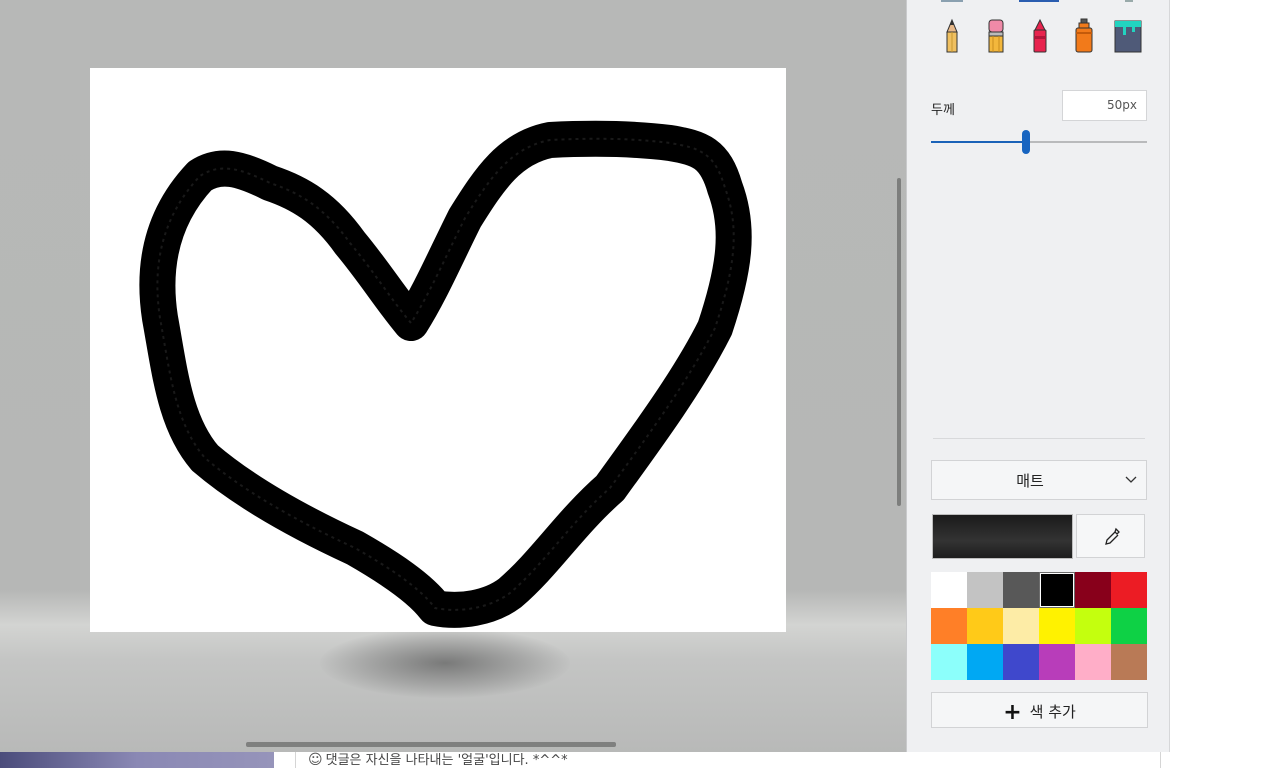 The height and width of the screenshot is (768, 1282). What do you see at coordinates (1039, 142) in the screenshot?
I see `thickness-slider` at bounding box center [1039, 142].